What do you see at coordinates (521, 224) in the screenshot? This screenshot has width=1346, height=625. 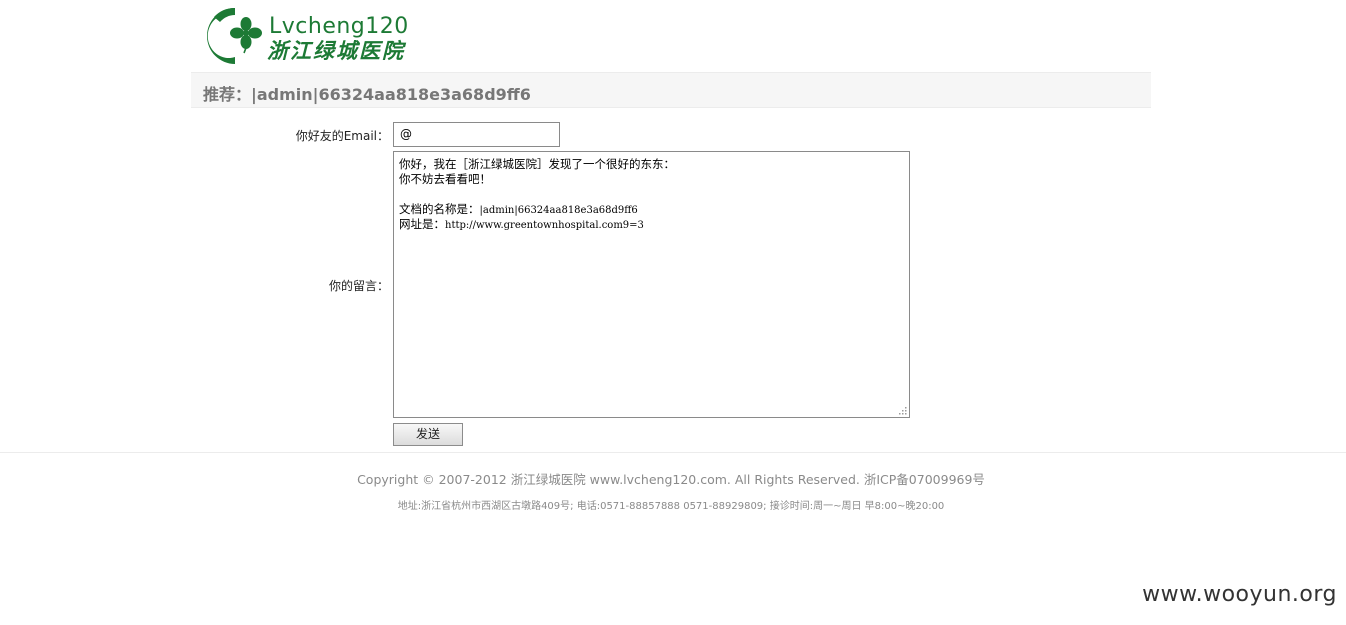 I see `message-line: 网址是：http://www.greentownhospital.com9=3` at bounding box center [521, 224].